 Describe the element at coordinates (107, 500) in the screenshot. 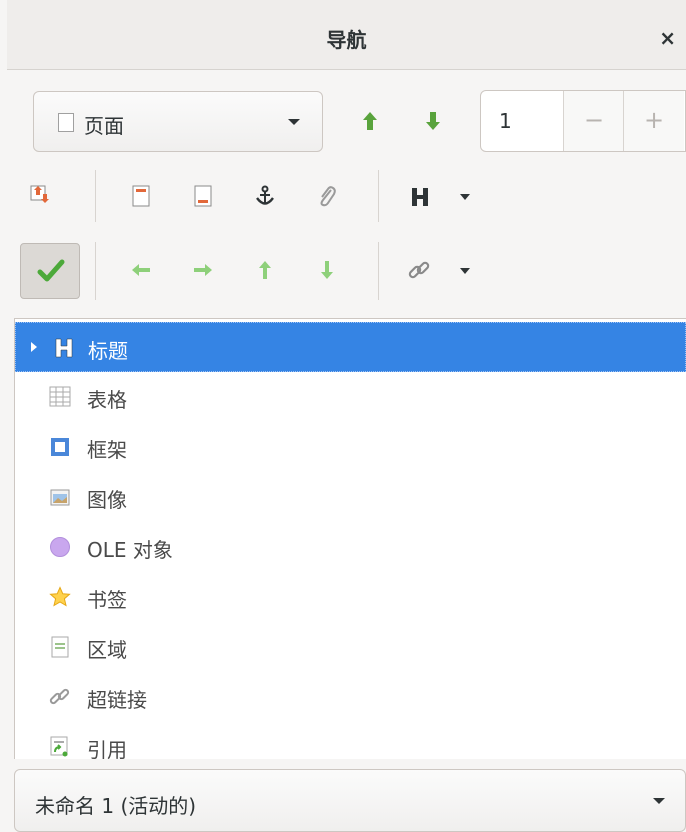

I see `tree-item-label: 图像` at that location.